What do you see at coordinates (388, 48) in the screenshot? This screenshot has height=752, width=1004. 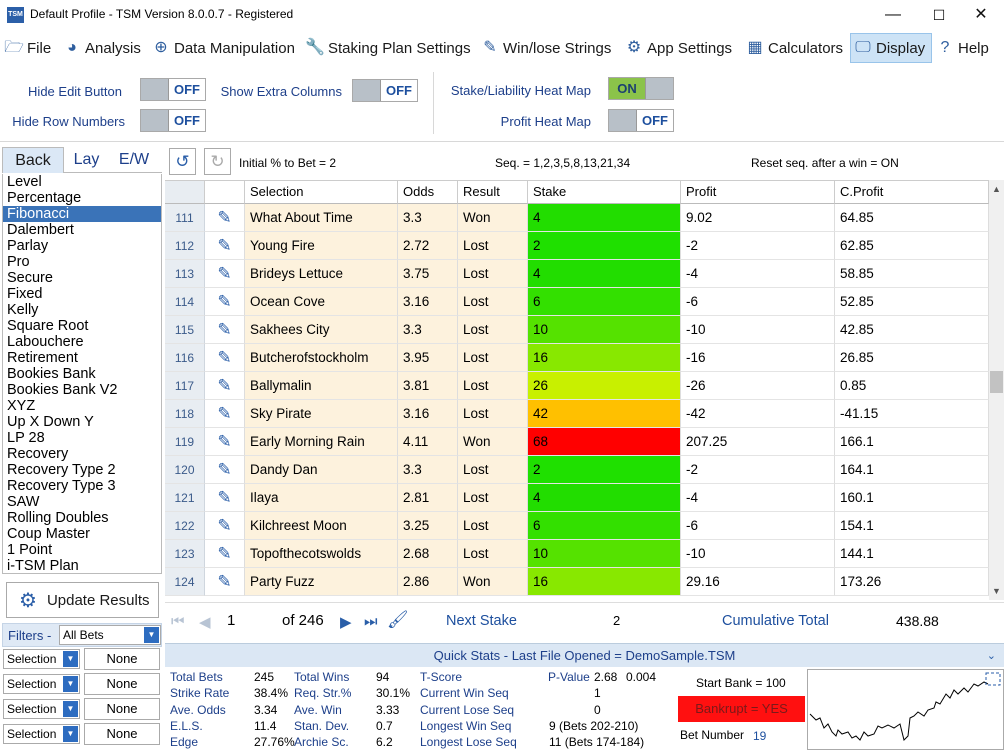 I see `menu-staking-plan-settings: 🔧 Staking Plan Settings` at bounding box center [388, 48].